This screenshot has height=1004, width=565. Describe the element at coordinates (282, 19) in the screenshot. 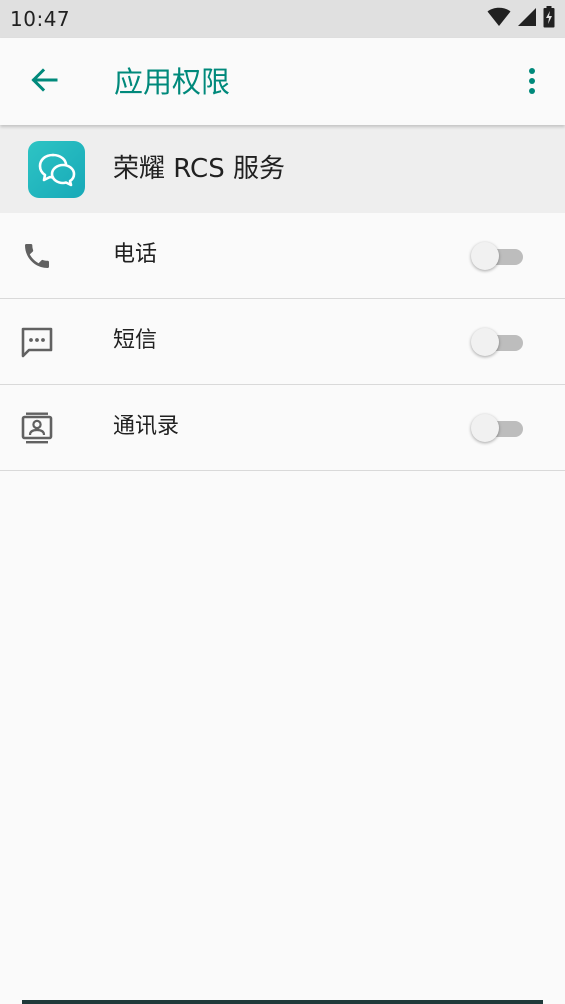

I see `status-bar: 10:47` at that location.